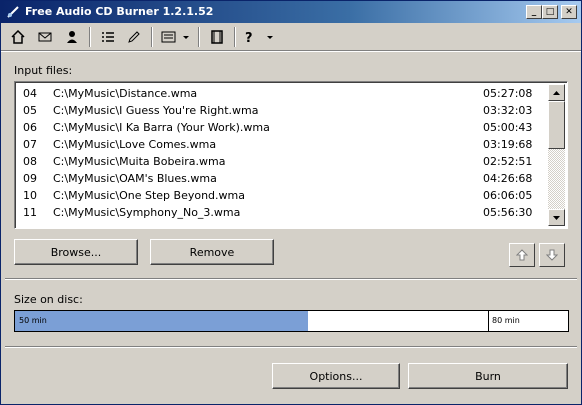 The image size is (582, 405). Describe the element at coordinates (134, 37) in the screenshot. I see `edit-icon` at that location.